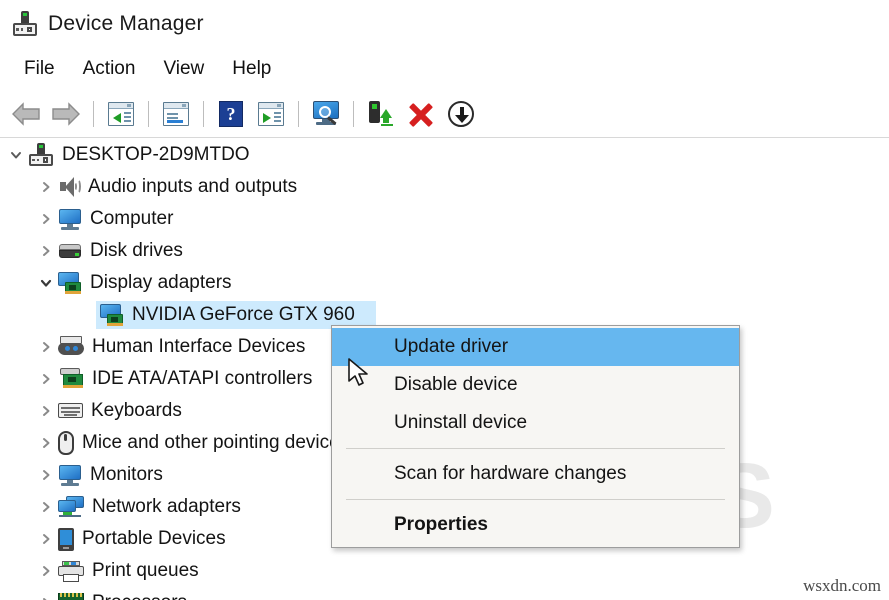 The width and height of the screenshot is (889, 600). What do you see at coordinates (444, 571) in the screenshot?
I see `tree-item-print-queues: Print queues` at bounding box center [444, 571].